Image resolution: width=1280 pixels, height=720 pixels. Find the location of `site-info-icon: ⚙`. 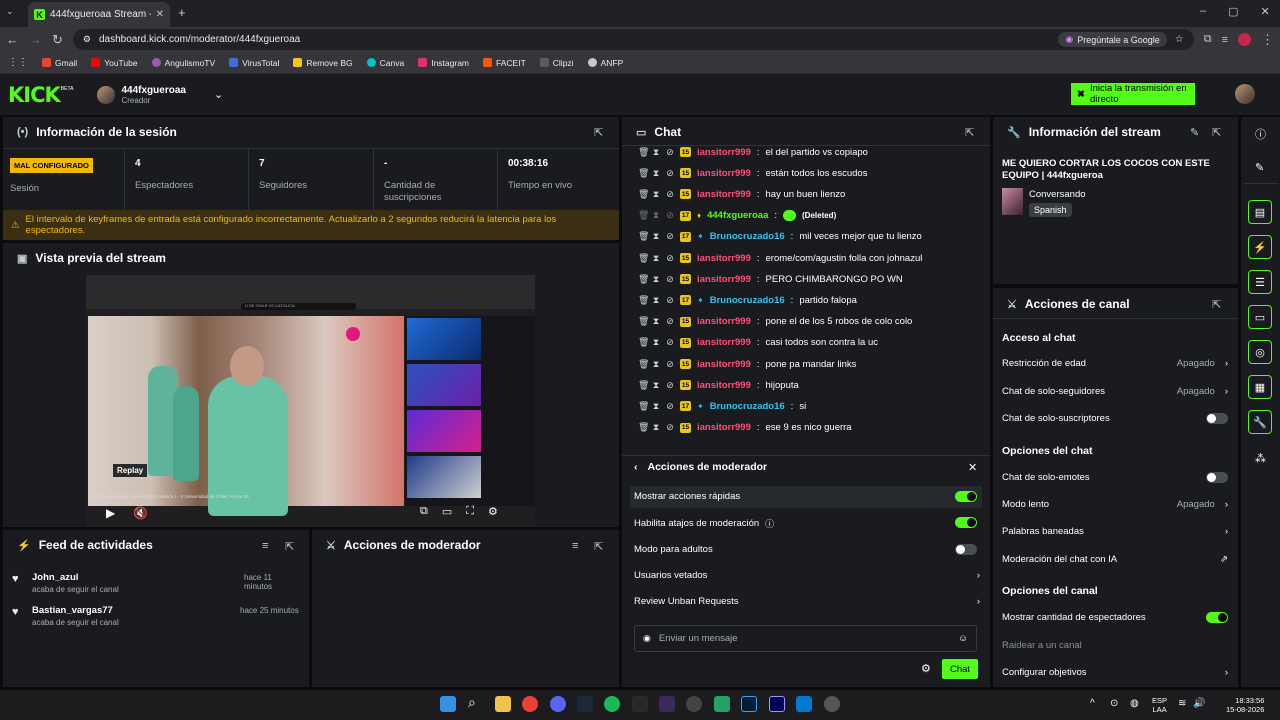

site-info-icon: ⚙ is located at coordinates (87, 39).